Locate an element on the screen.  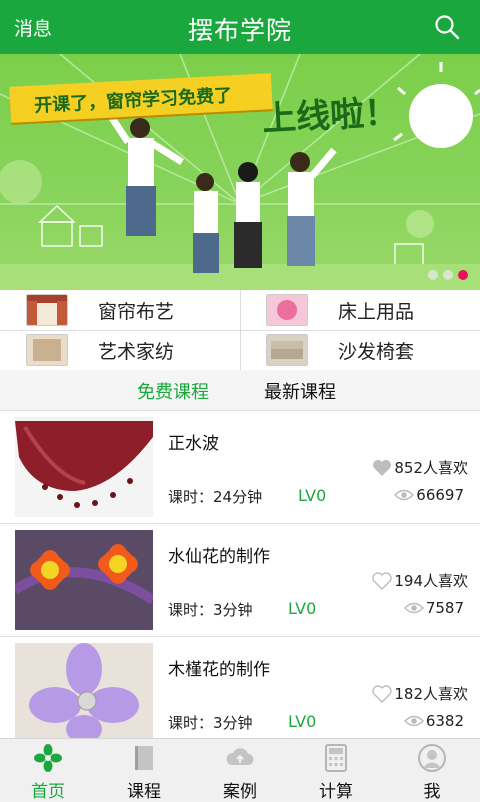
divider is located at coordinates (240, 330).